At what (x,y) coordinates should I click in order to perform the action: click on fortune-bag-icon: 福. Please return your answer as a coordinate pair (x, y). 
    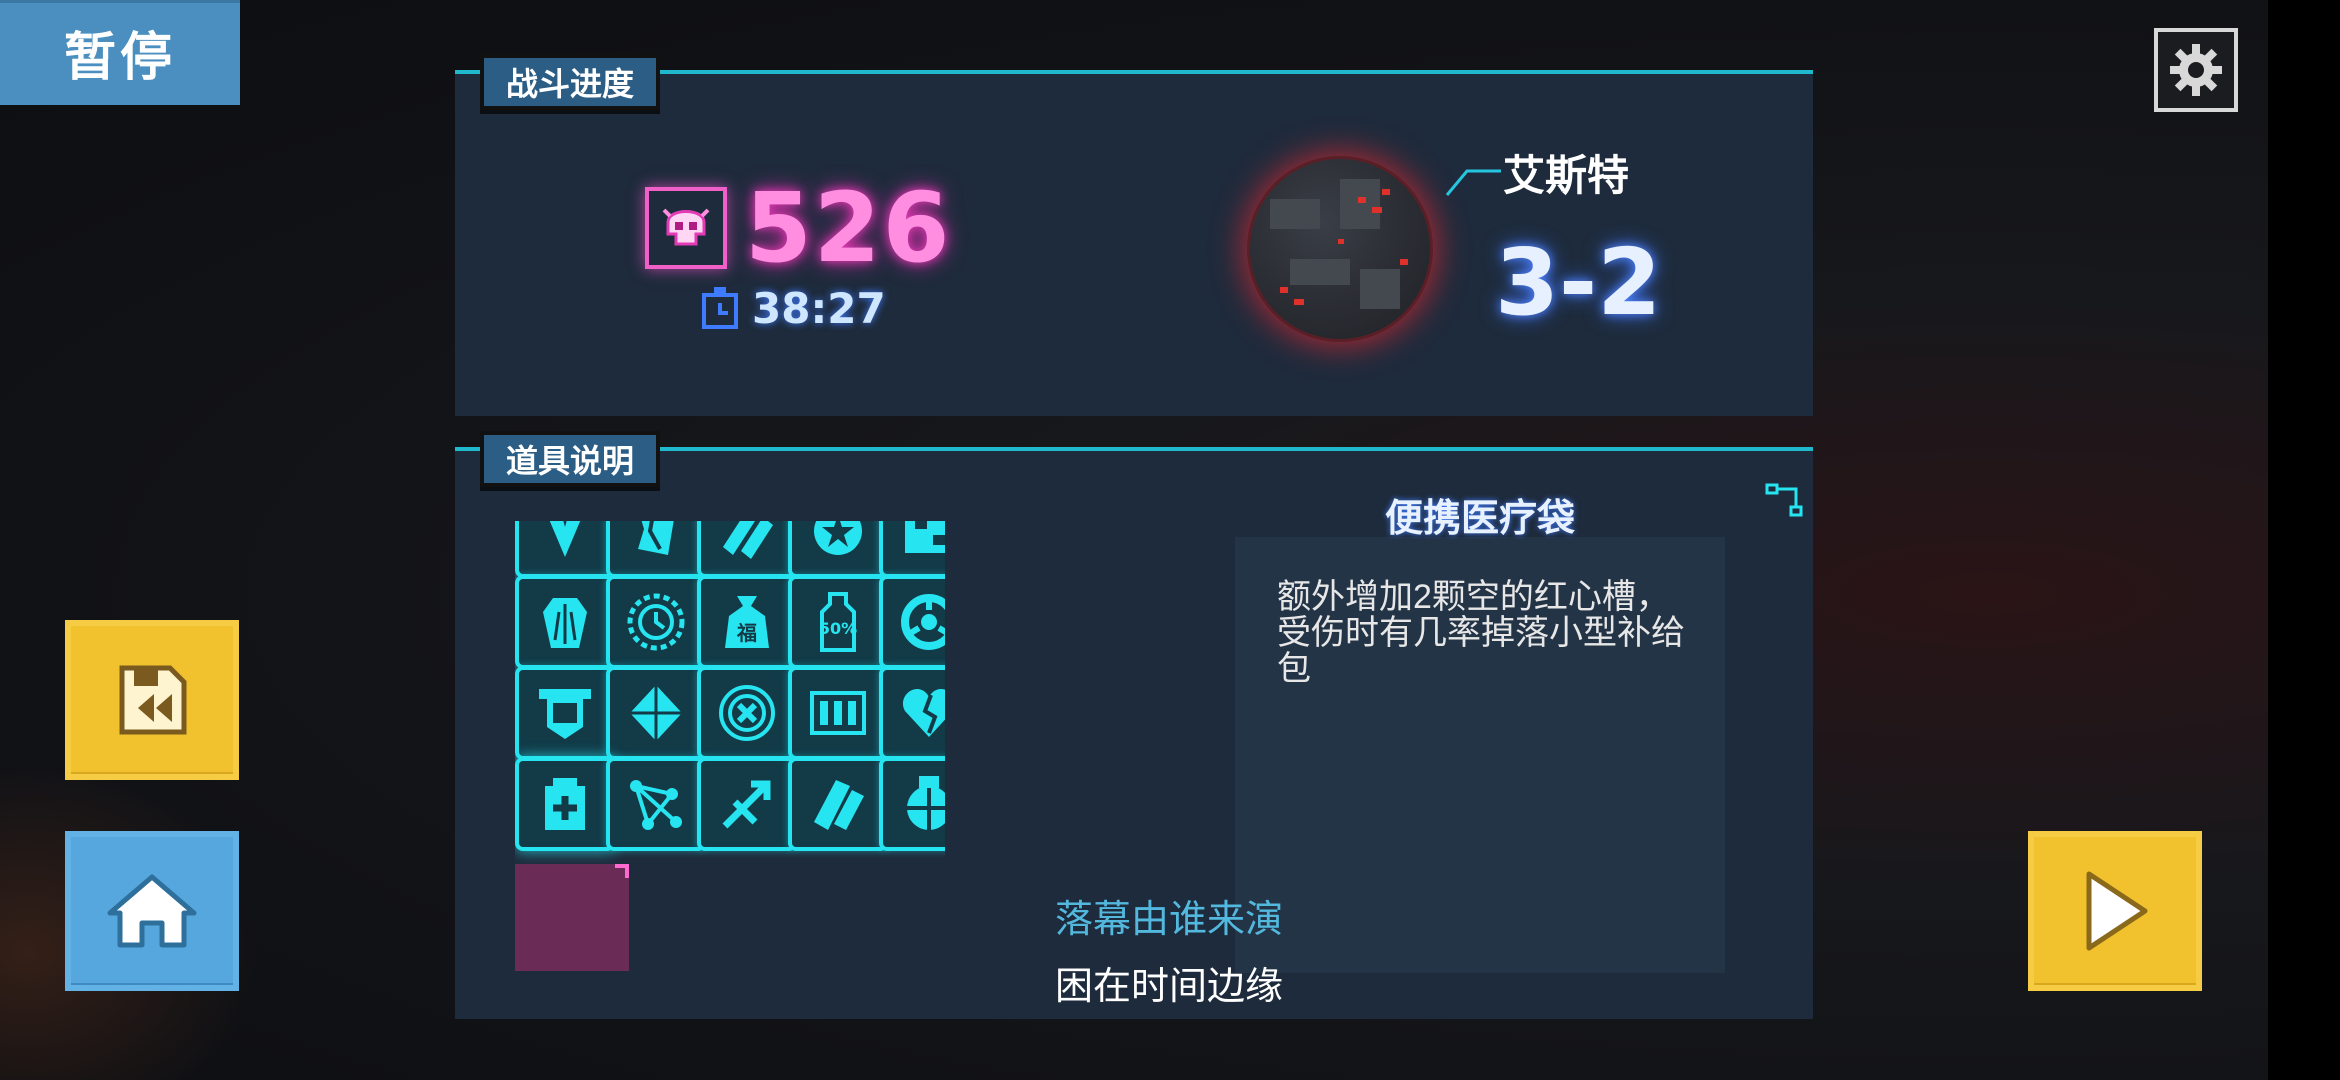
    Looking at the image, I should click on (747, 622).